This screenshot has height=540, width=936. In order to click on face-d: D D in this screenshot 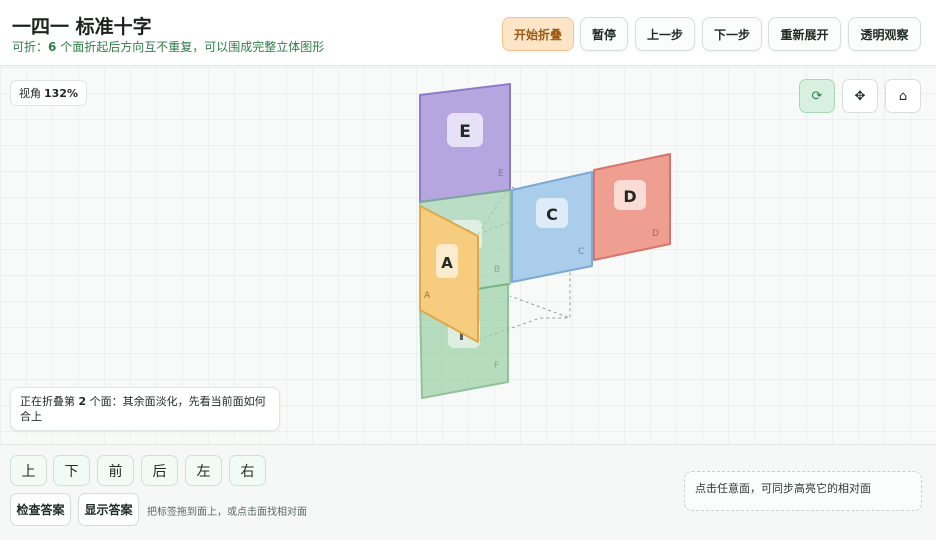, I will do `click(632, 207)`.